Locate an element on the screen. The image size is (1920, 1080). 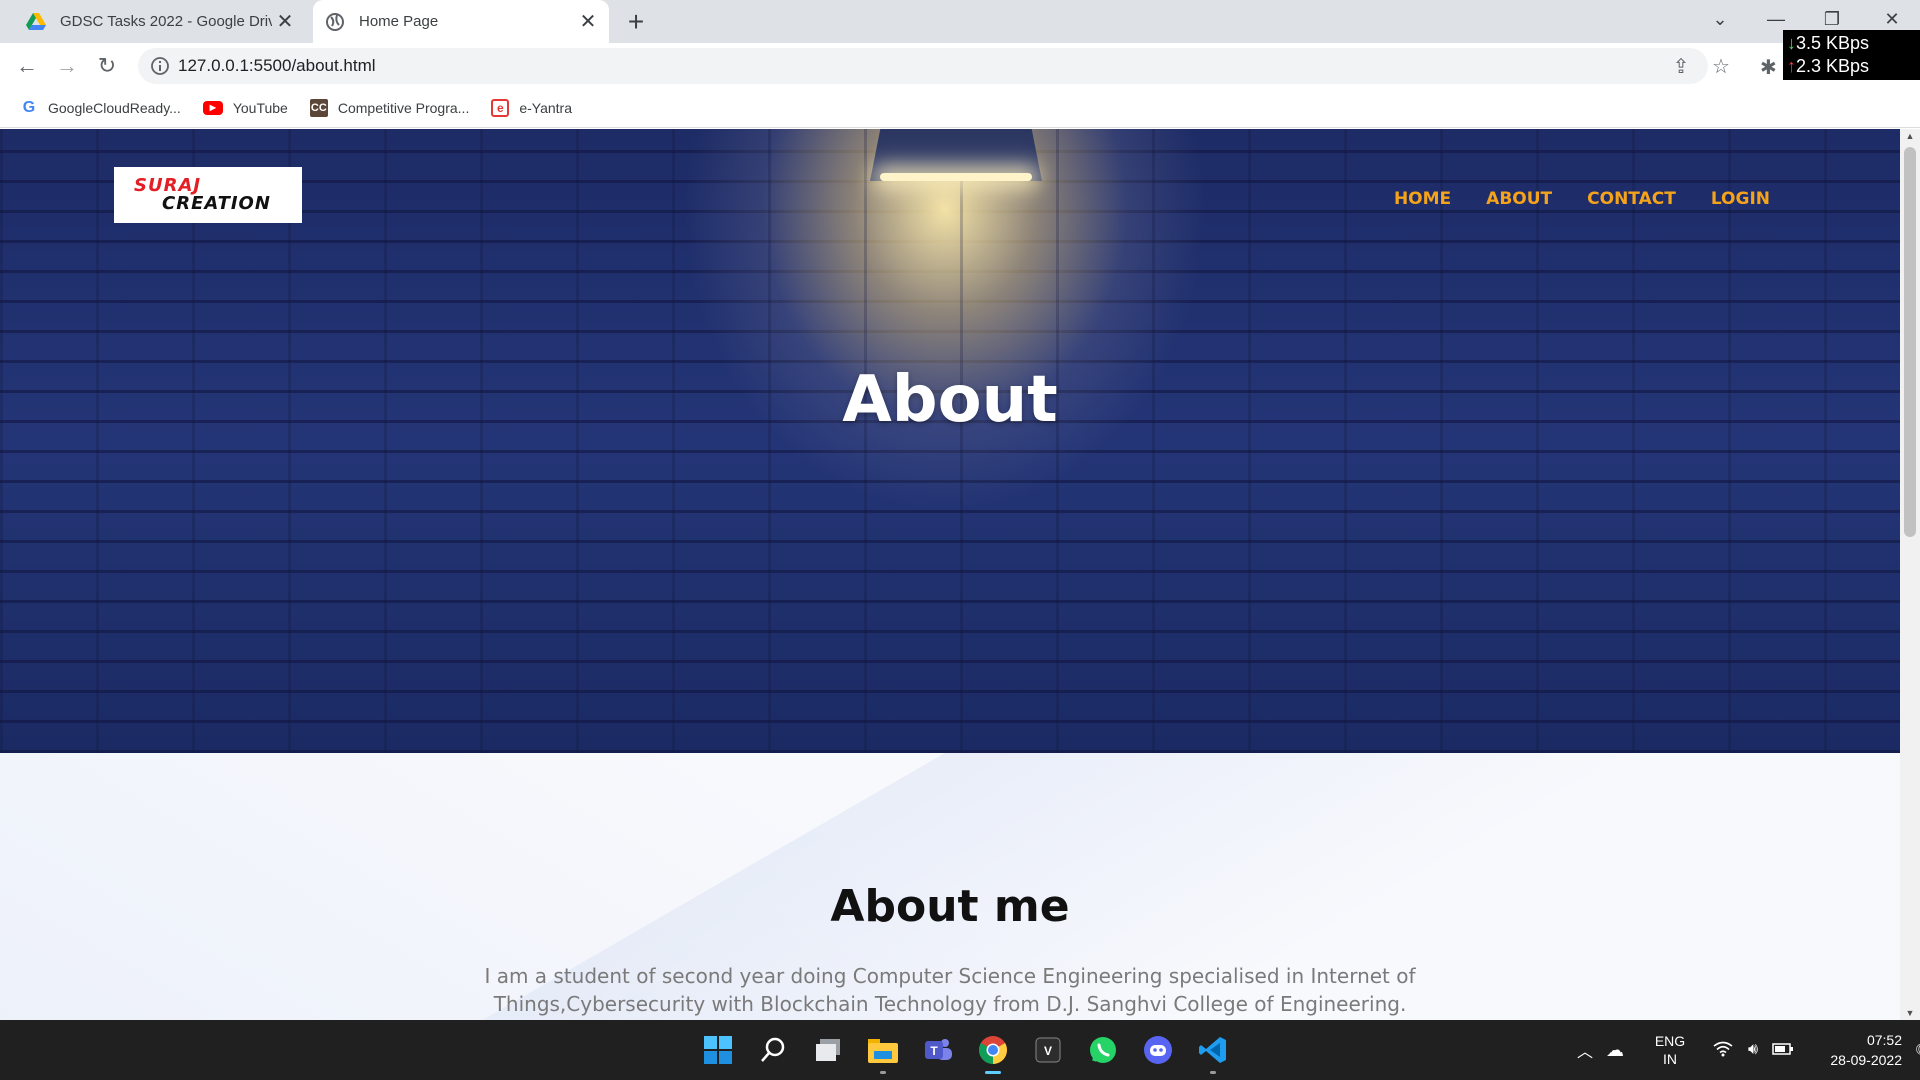
bookmark-youtube: ▶ YouTube is located at coordinates (245, 107).